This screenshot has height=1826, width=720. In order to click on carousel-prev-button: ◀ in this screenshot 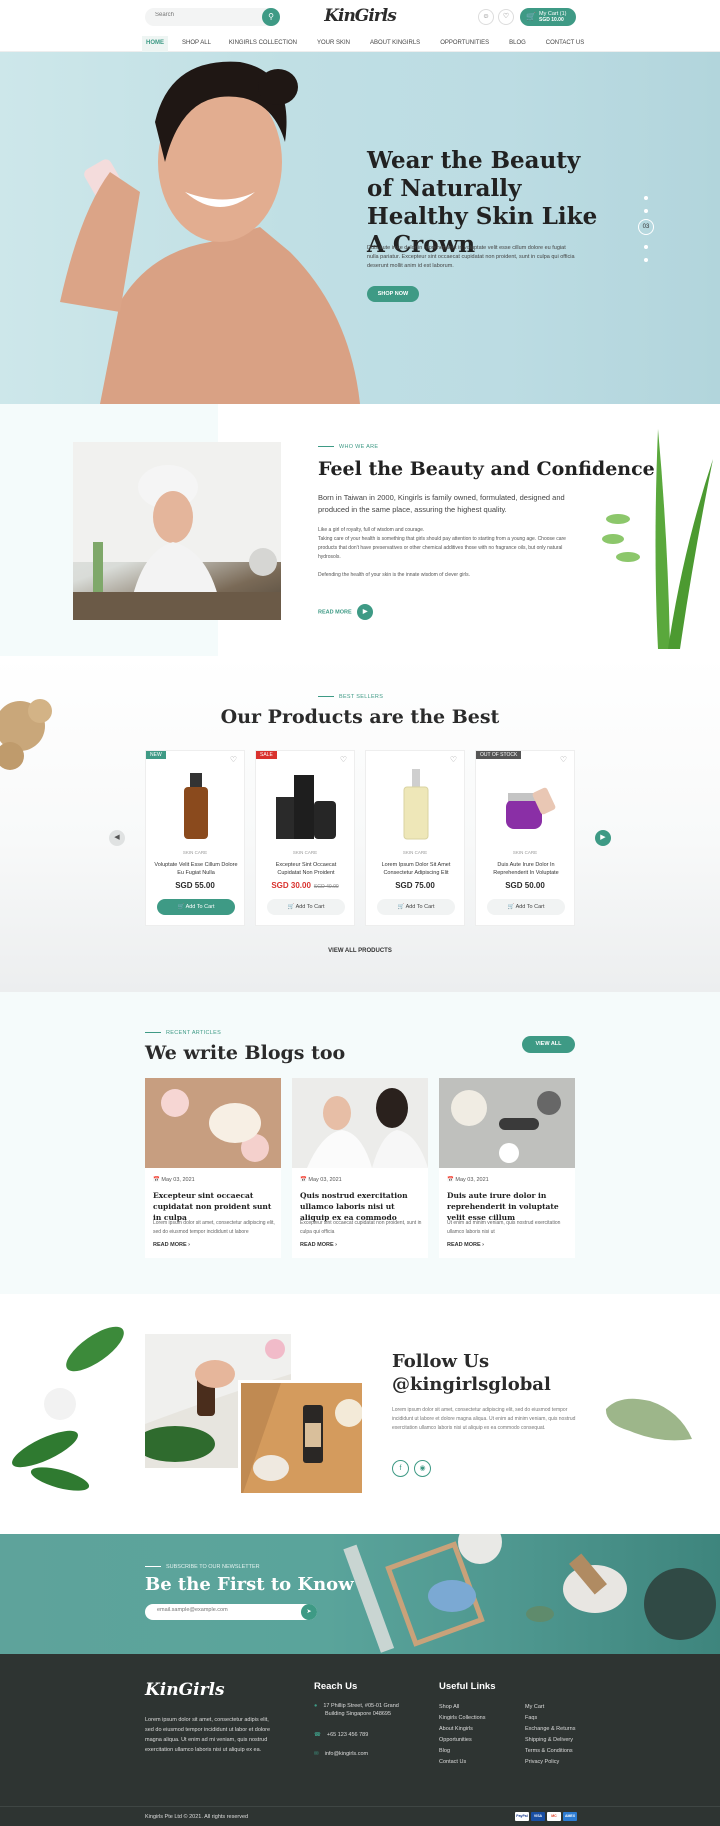, I will do `click(117, 838)`.